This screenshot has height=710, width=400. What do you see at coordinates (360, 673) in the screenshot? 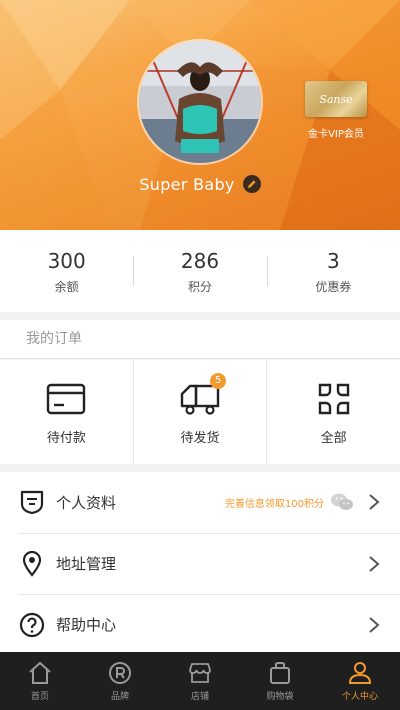
I see `person-icon` at bounding box center [360, 673].